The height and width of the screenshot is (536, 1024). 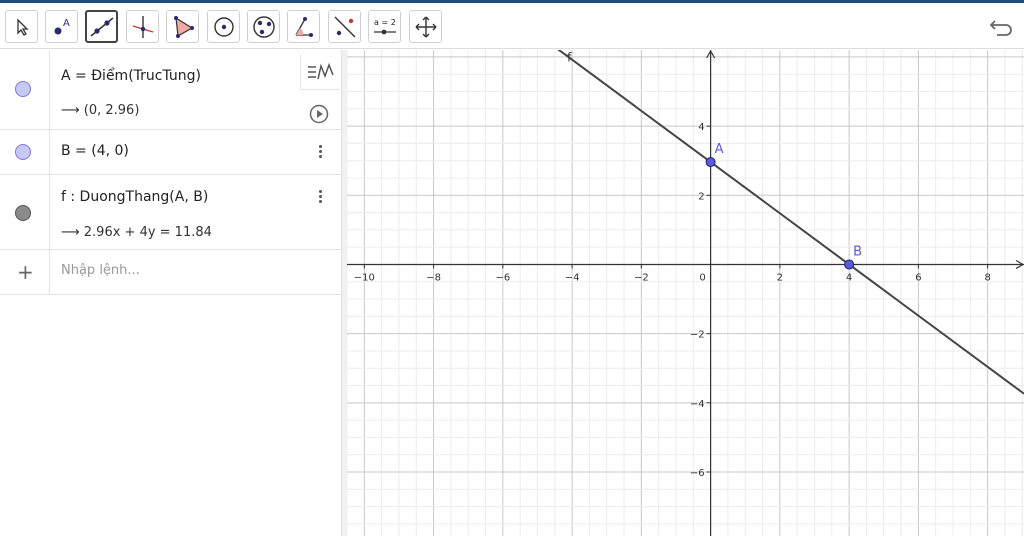 What do you see at coordinates (23, 152) in the screenshot?
I see `visibility-toggle-B` at bounding box center [23, 152].